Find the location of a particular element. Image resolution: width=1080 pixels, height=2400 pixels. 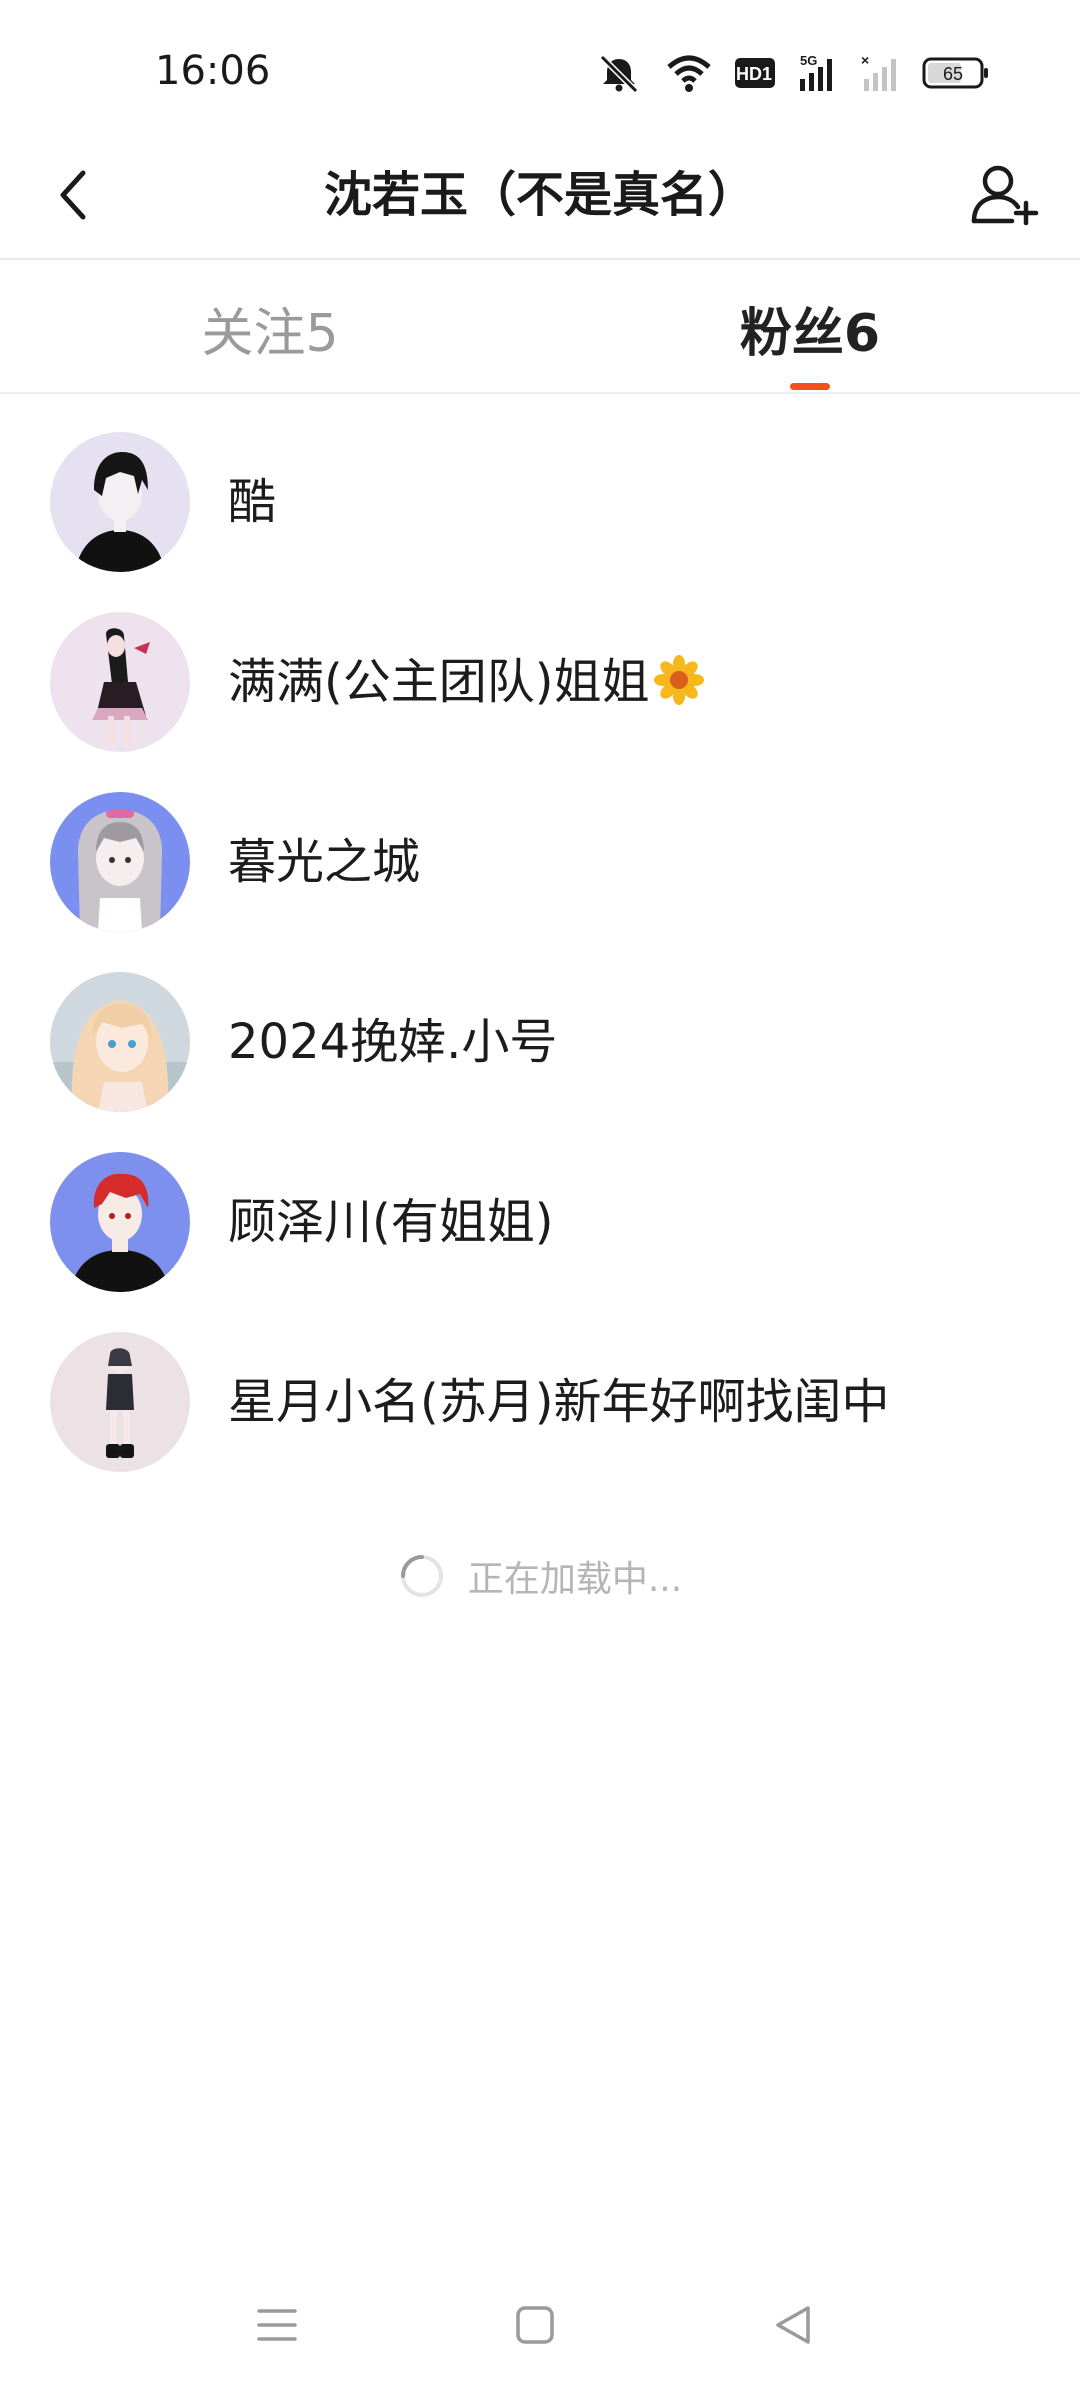

list-item: 顾泽川(有姐姐) is located at coordinates (540, 1230).